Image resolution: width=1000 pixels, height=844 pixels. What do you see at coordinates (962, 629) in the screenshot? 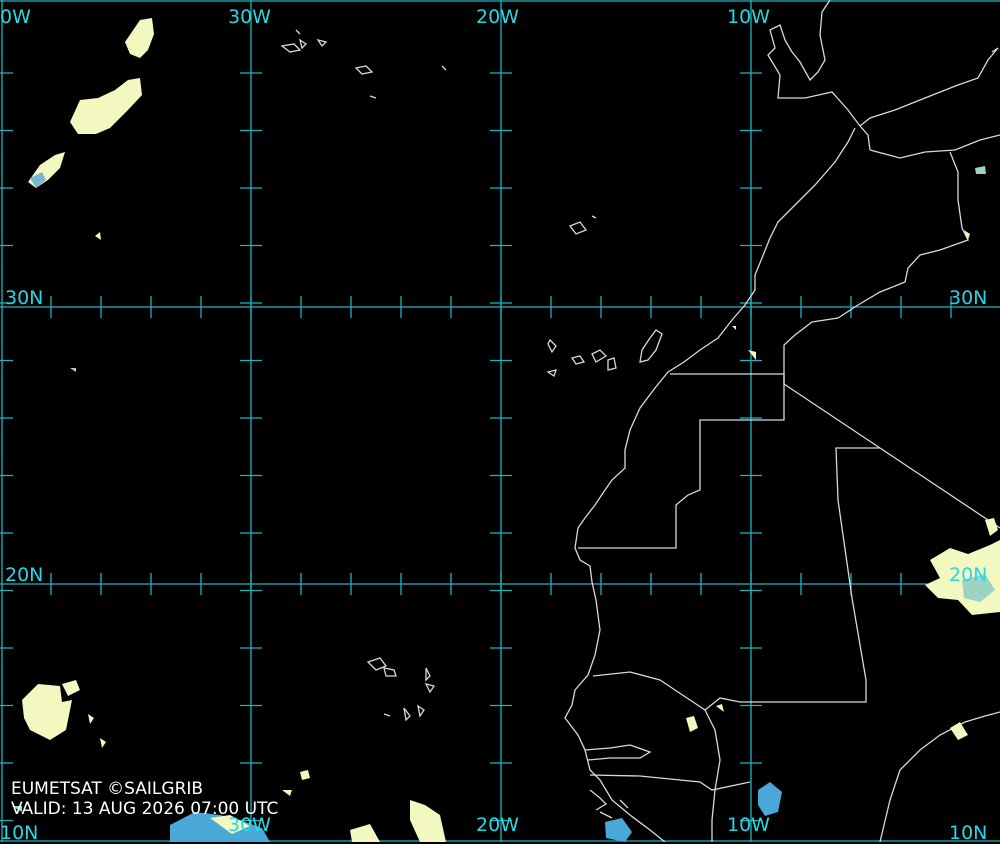
I see `cloud-sahel-east` at bounding box center [962, 629].